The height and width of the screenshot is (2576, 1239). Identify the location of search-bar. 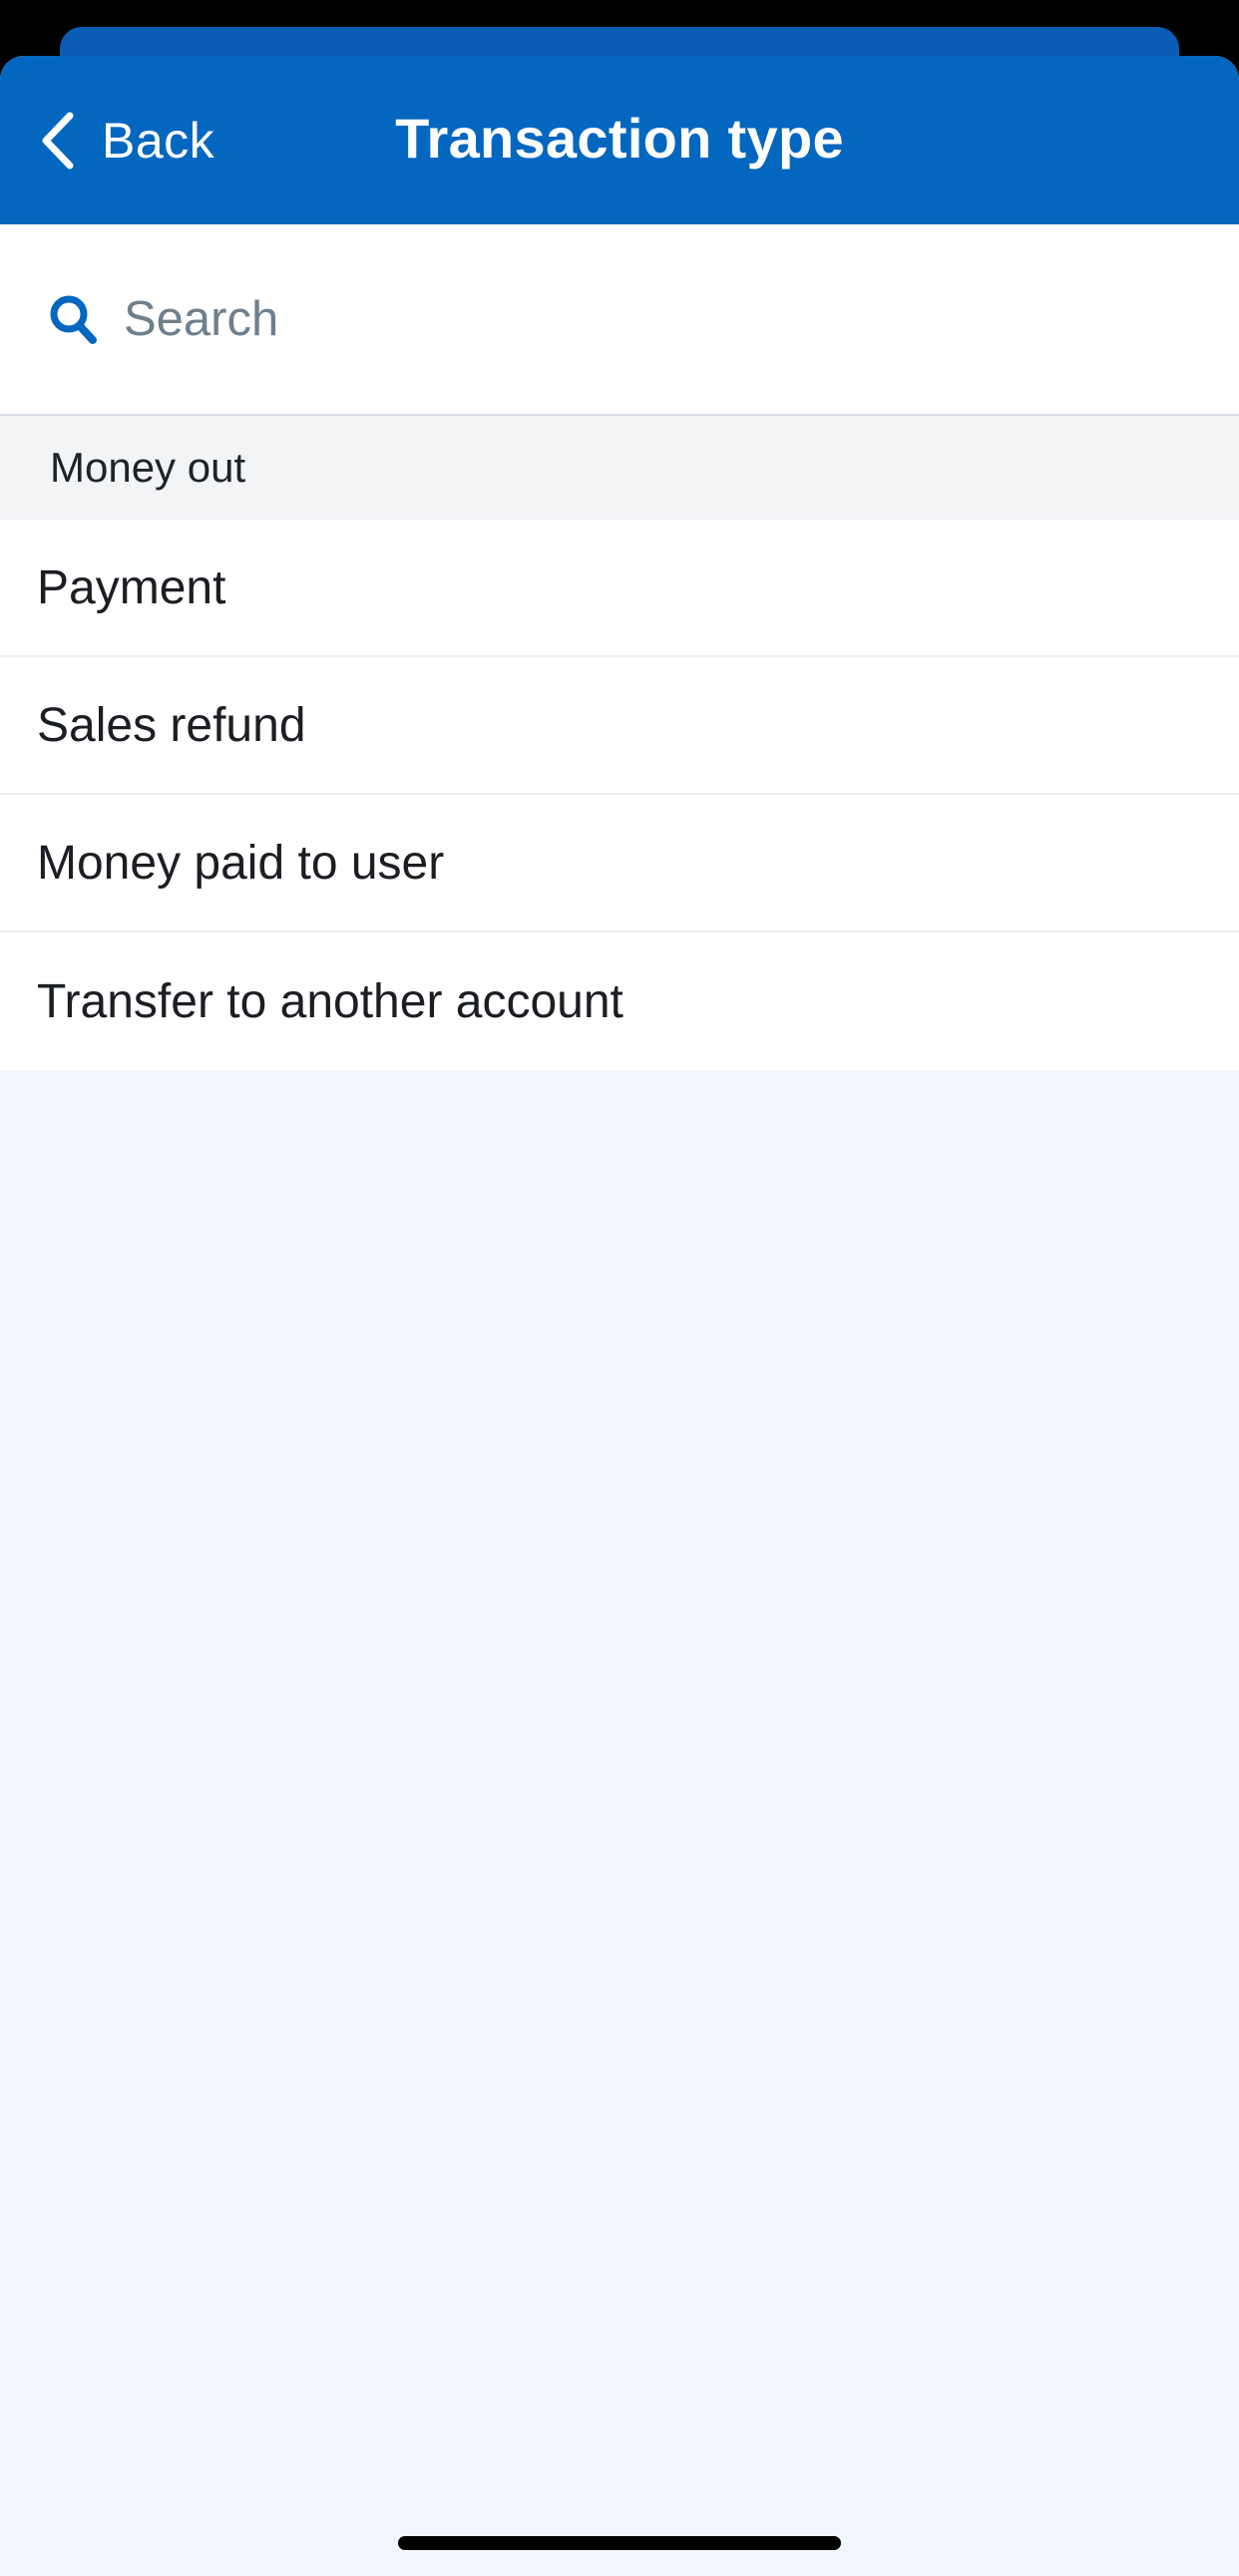
(619, 320).